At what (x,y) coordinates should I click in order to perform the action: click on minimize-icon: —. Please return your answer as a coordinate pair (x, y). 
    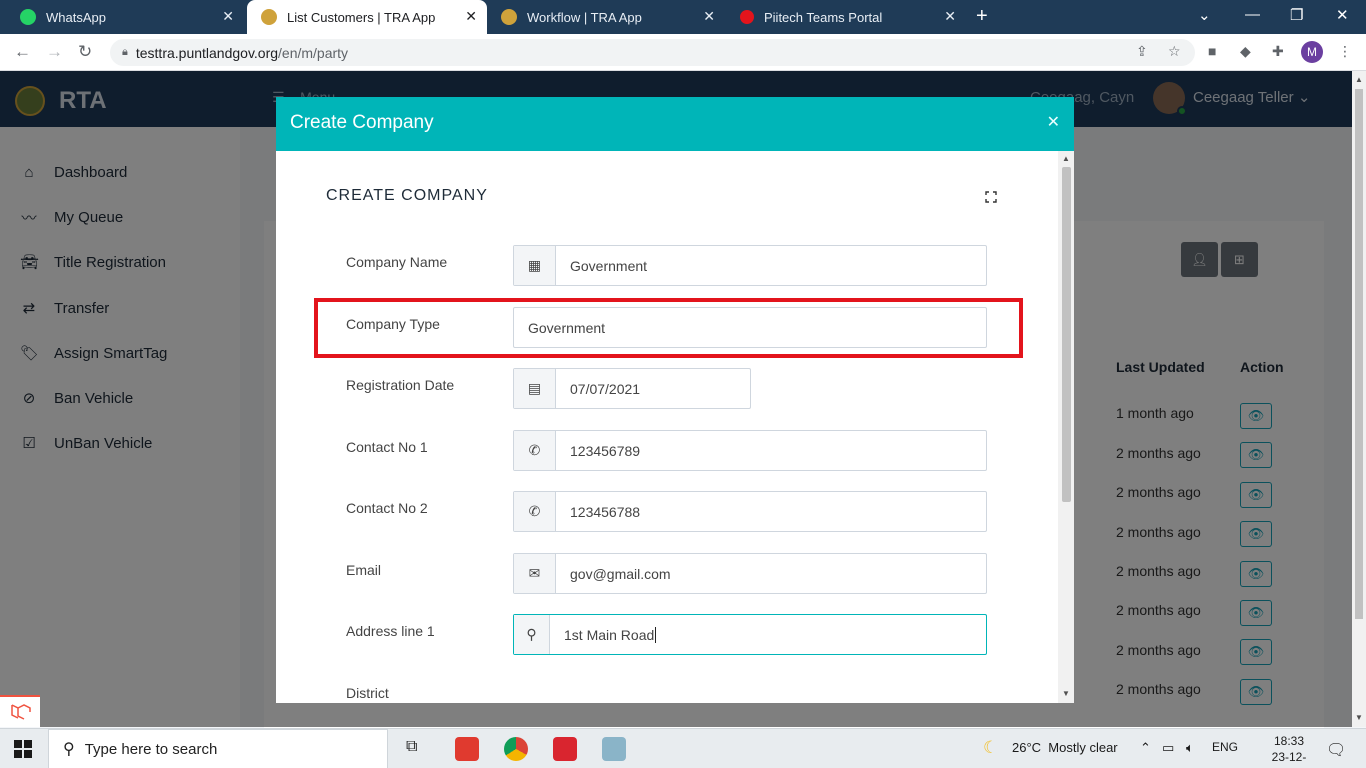
    Looking at the image, I should click on (1252, 14).